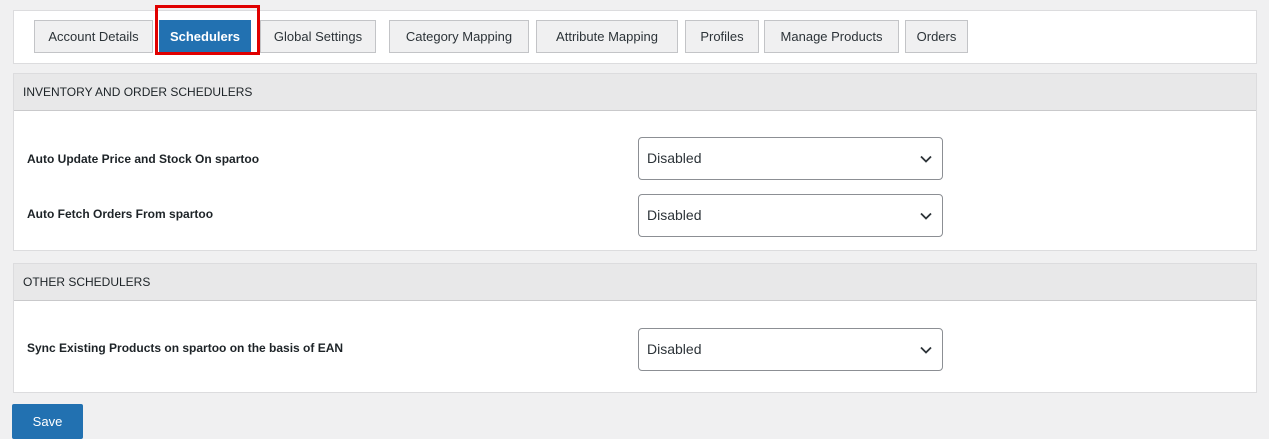  Describe the element at coordinates (47, 421) in the screenshot. I see `save-button: Save` at that location.